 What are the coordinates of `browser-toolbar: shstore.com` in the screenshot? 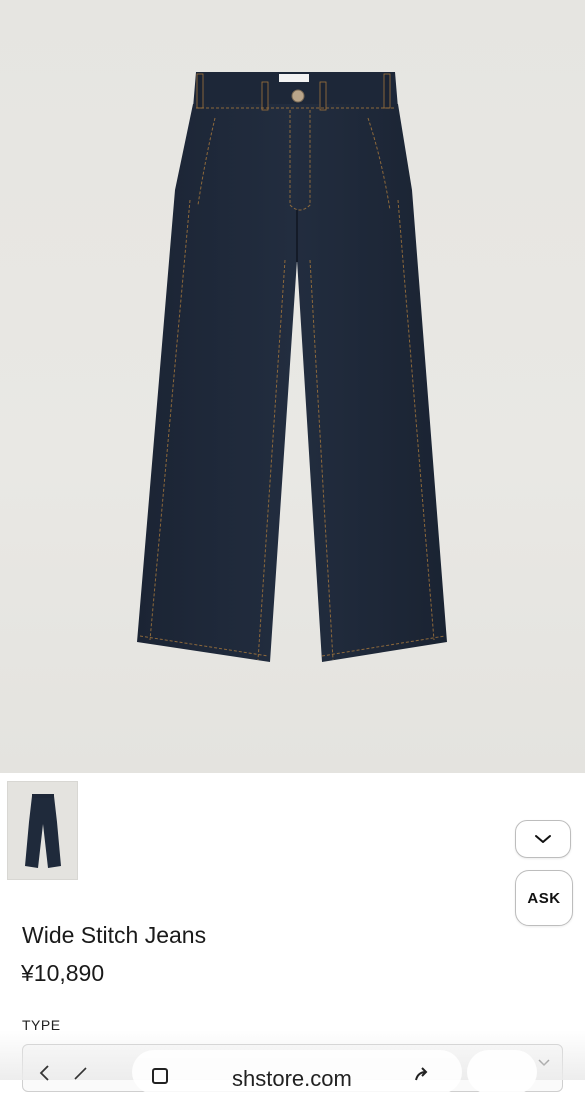 It's located at (292, 1072).